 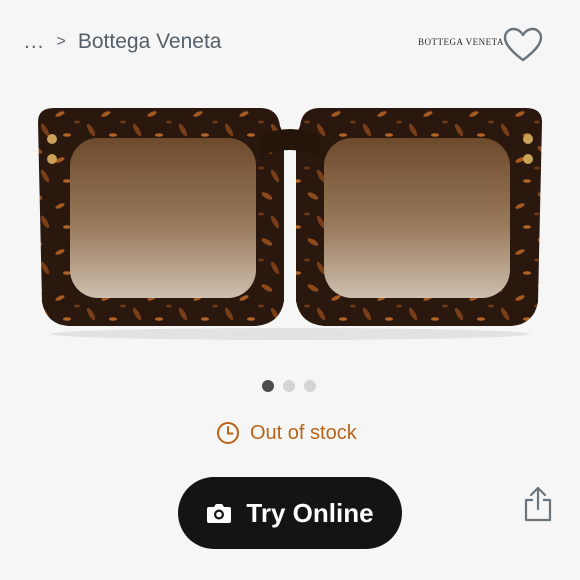 I want to click on top-bar: ... > Bottega Veneta BOTTEGA VENETA, so click(x=290, y=43).